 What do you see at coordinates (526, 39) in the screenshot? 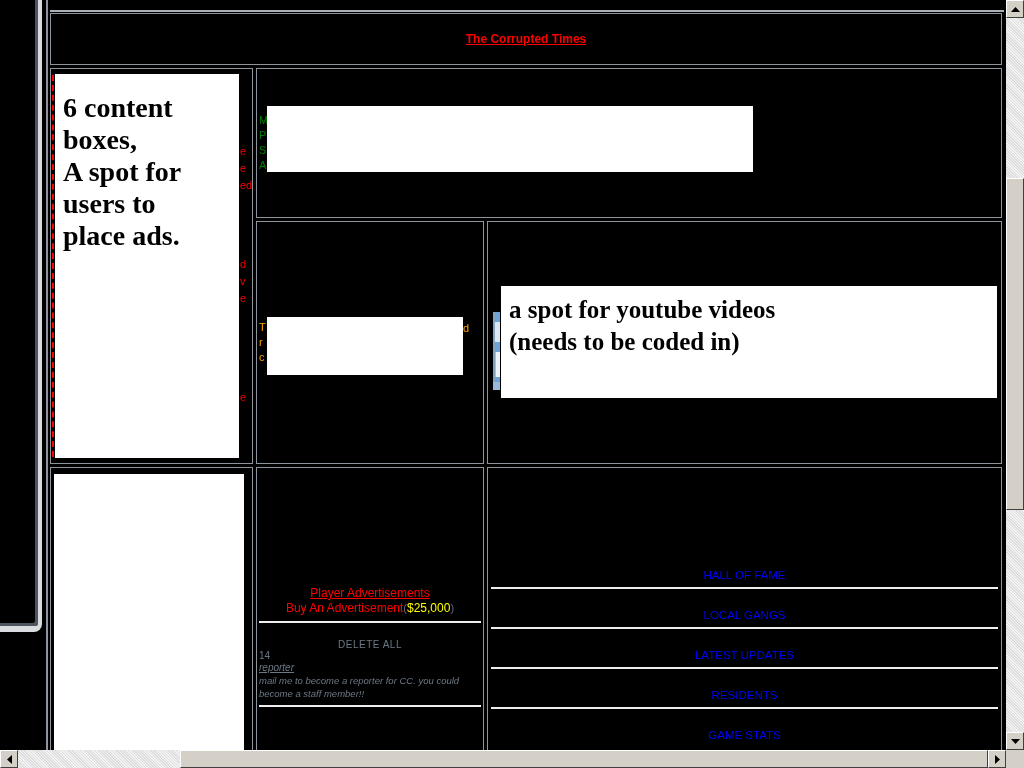
I see `site-title-link: The Corrupted Times` at bounding box center [526, 39].